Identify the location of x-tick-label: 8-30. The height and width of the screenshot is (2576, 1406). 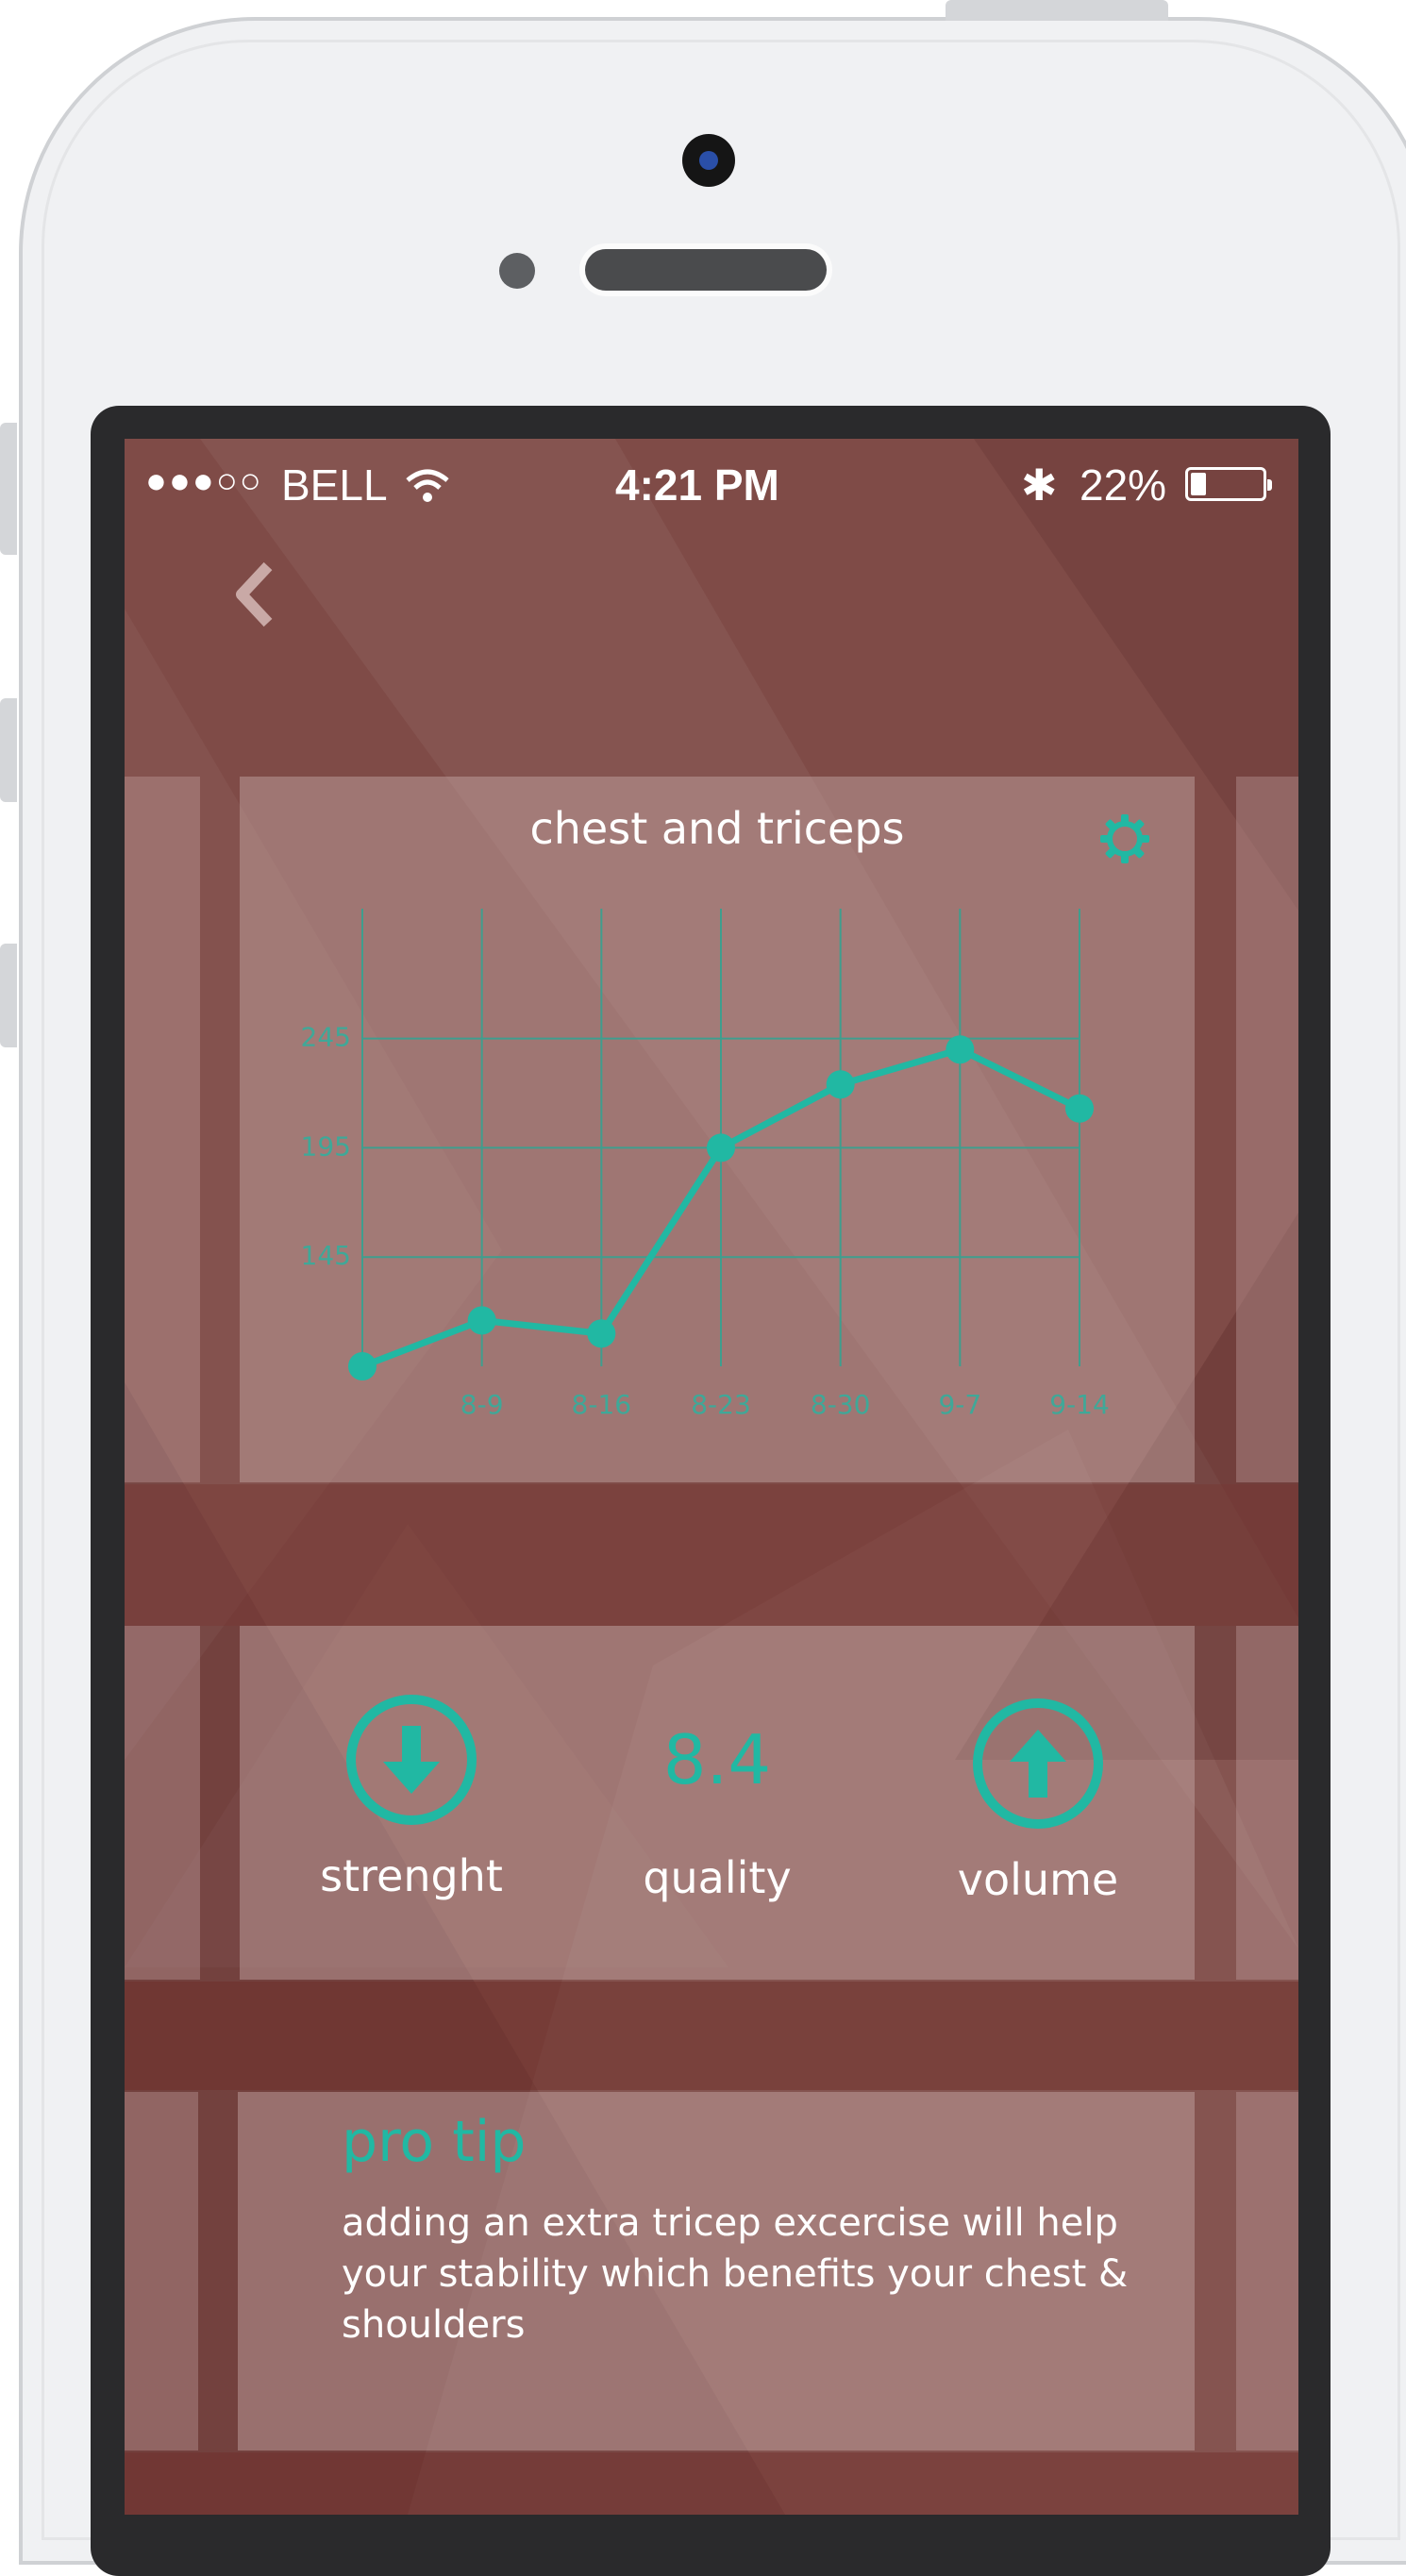
(841, 1404).